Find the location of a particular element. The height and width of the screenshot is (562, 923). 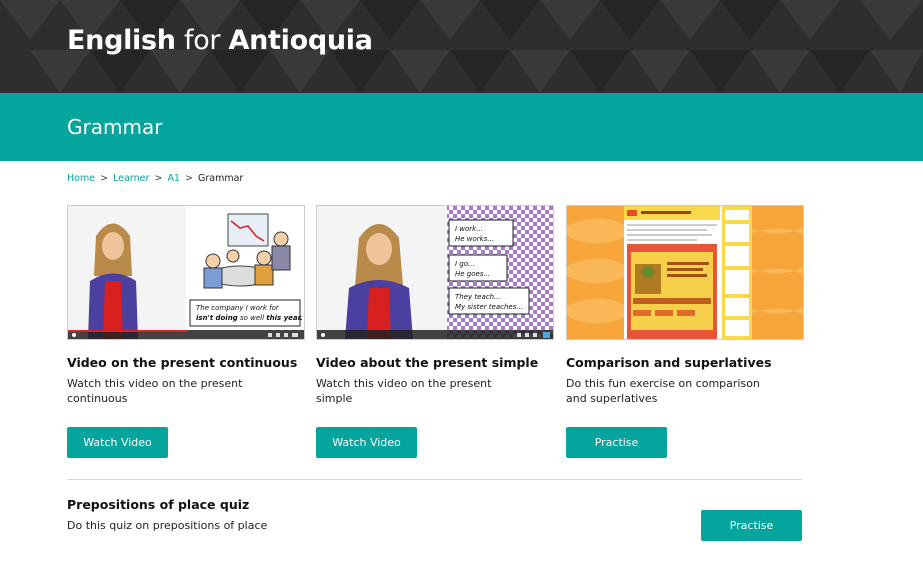

svg-text:isn't doing so well: isn't doing so well this year. is located at coordinates (249, 318).